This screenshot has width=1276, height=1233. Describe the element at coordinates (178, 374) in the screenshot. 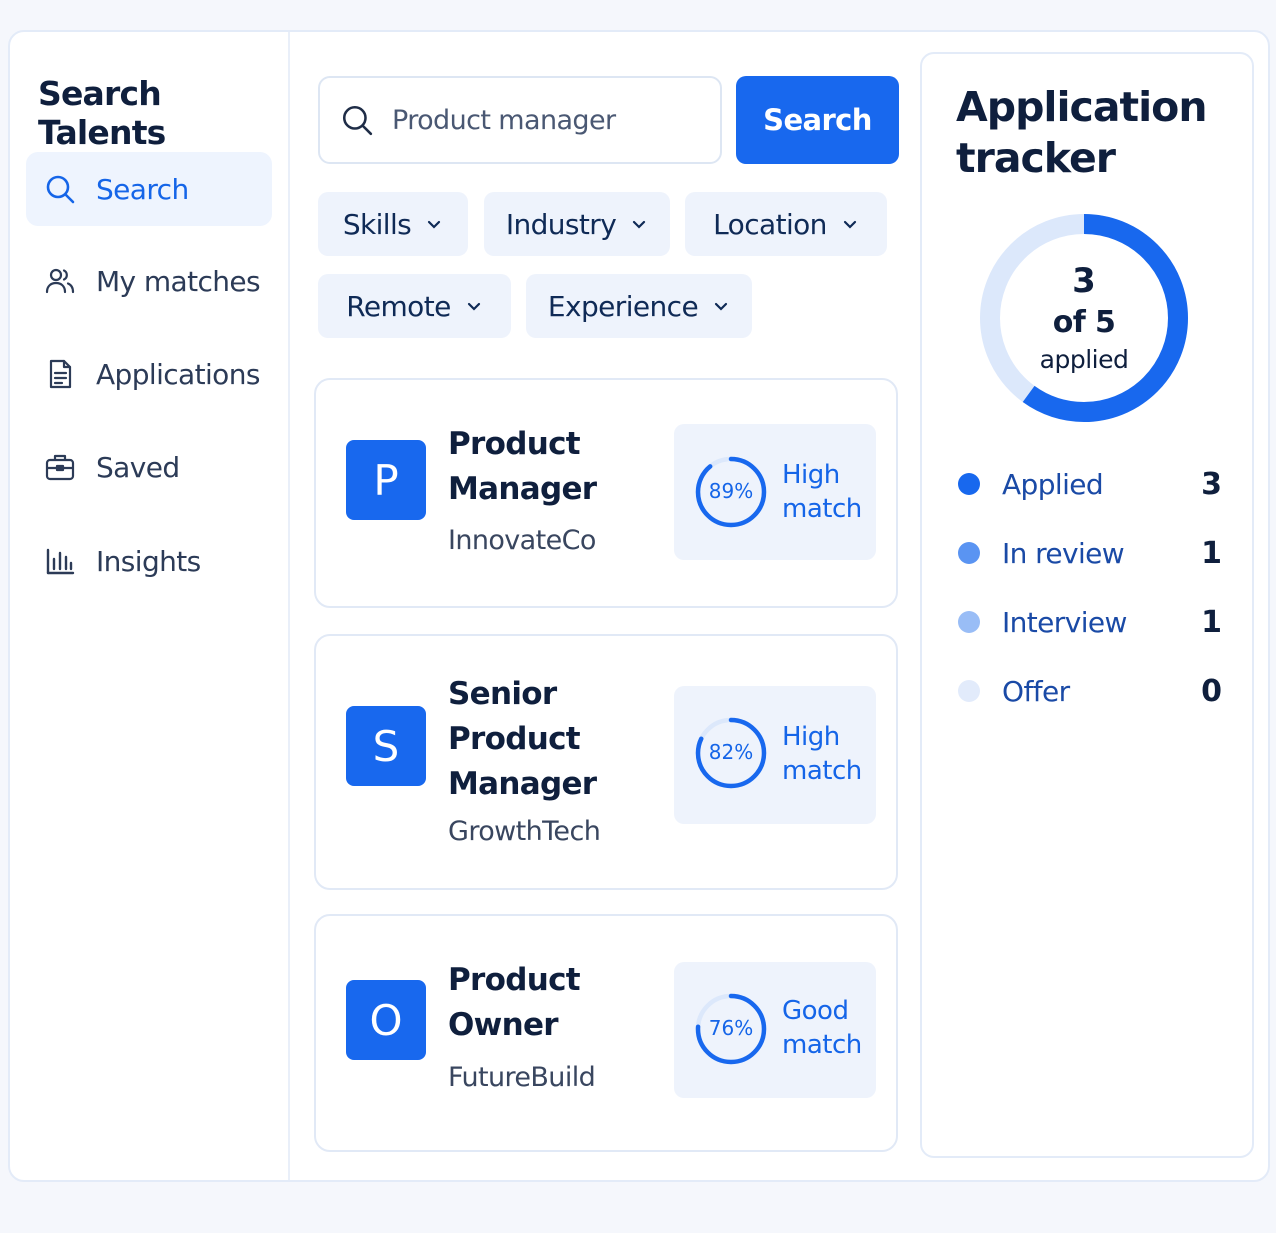

I see `sidebar-item-label: Applications` at that location.